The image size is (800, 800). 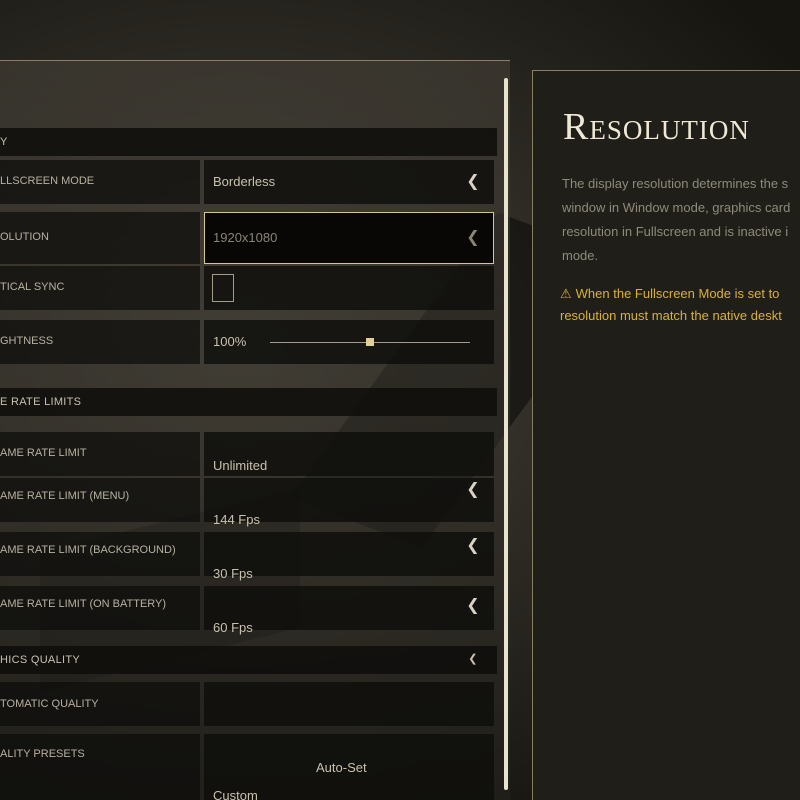 I want to click on setting-row-resolution: OLUTION 1920x1080 ❮, so click(x=248, y=238).